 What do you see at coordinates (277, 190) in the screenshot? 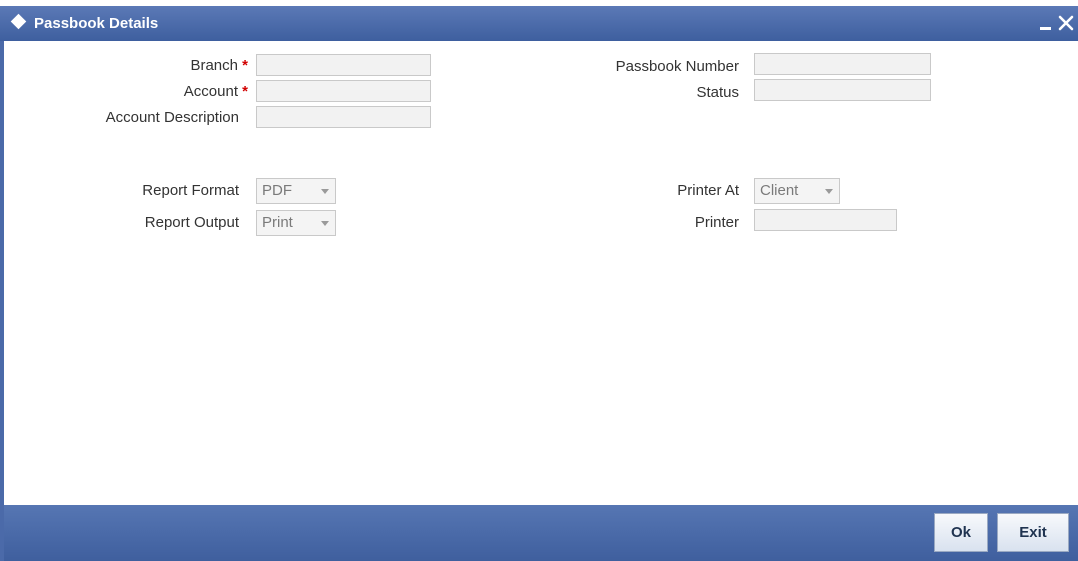
I see `report-format-value: PDF` at bounding box center [277, 190].